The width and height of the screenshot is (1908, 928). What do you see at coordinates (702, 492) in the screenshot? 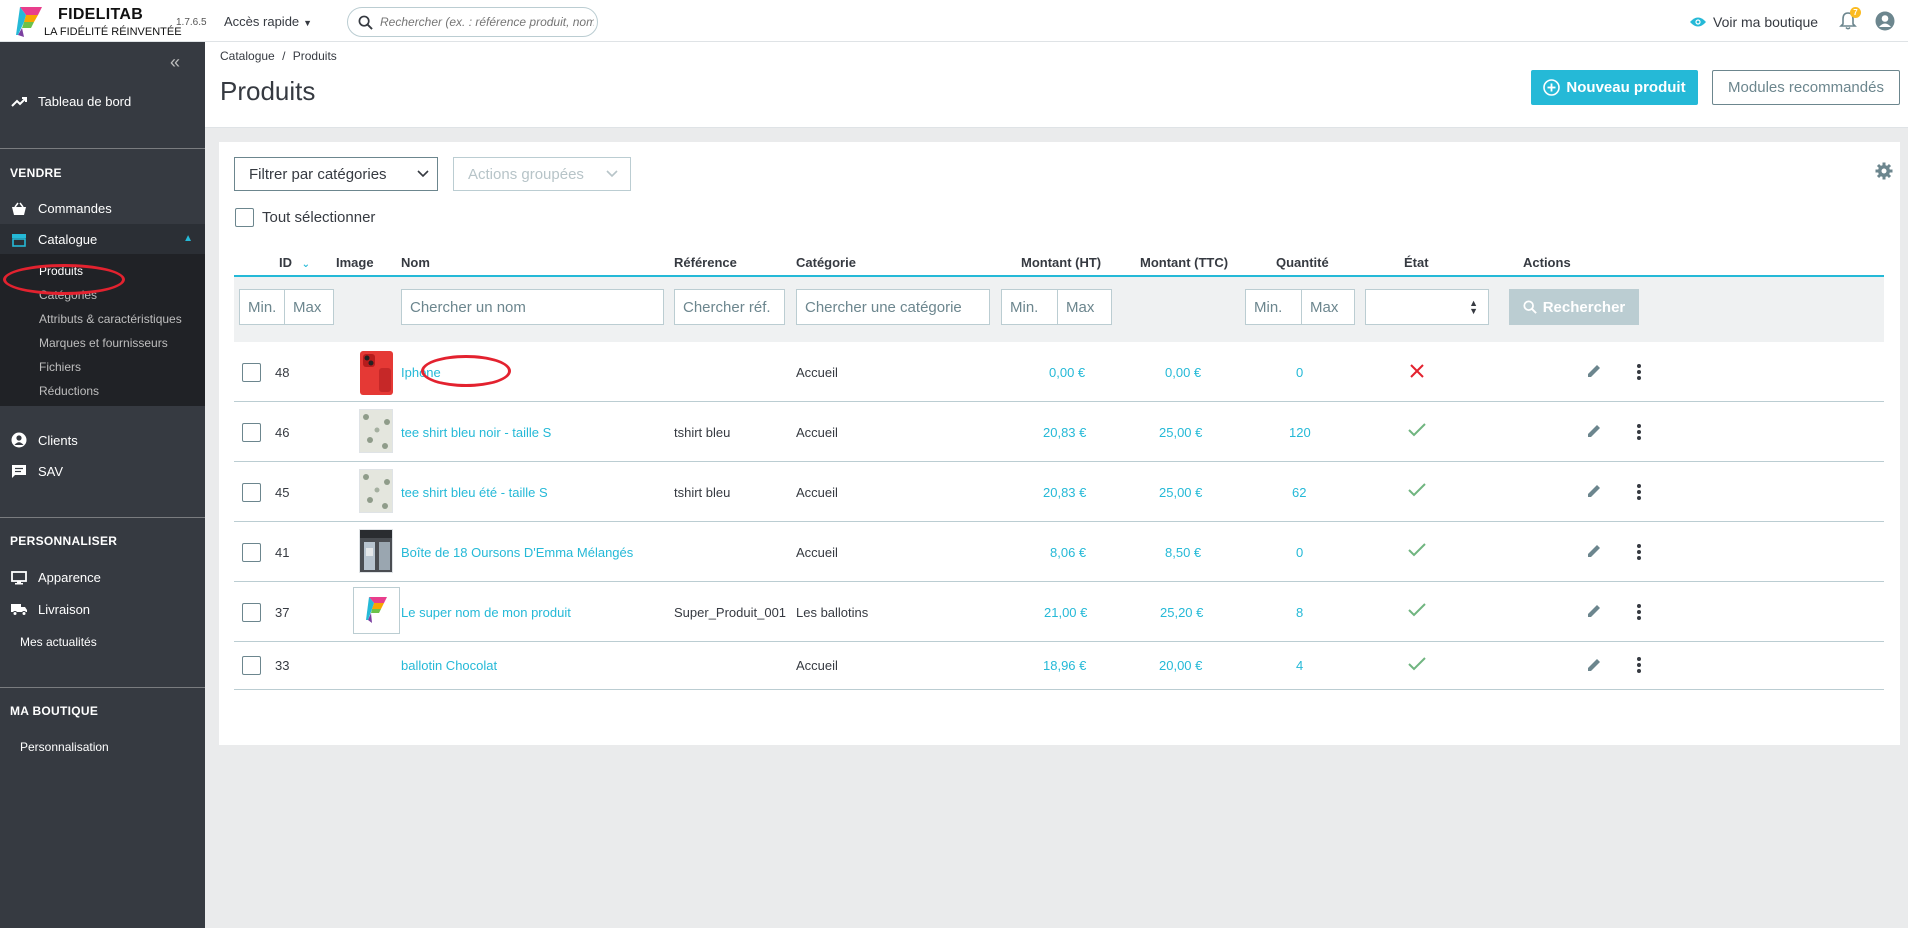
I see `product-reference: tshirt bleu` at bounding box center [702, 492].